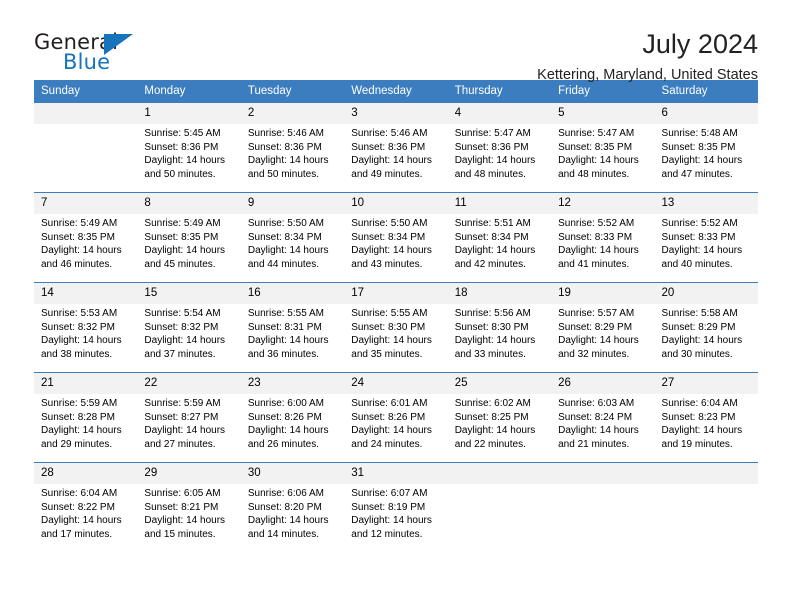 The height and width of the screenshot is (612, 792). What do you see at coordinates (189, 383) in the screenshot?
I see `day-number: 22` at bounding box center [189, 383].